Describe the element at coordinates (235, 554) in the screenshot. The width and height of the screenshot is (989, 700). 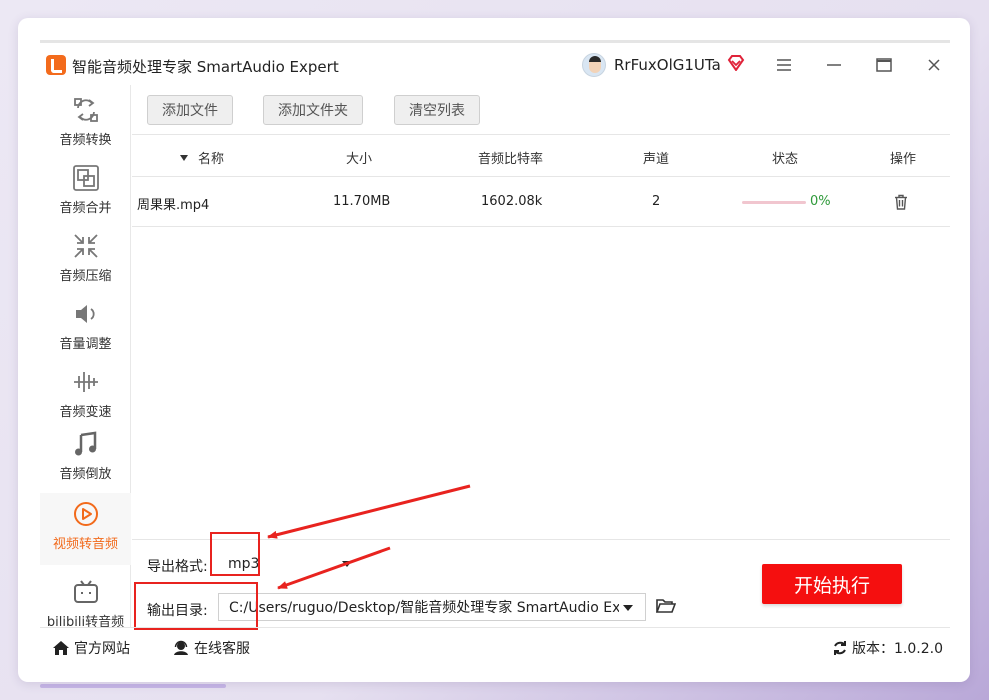
I see `annotation-box-format` at that location.